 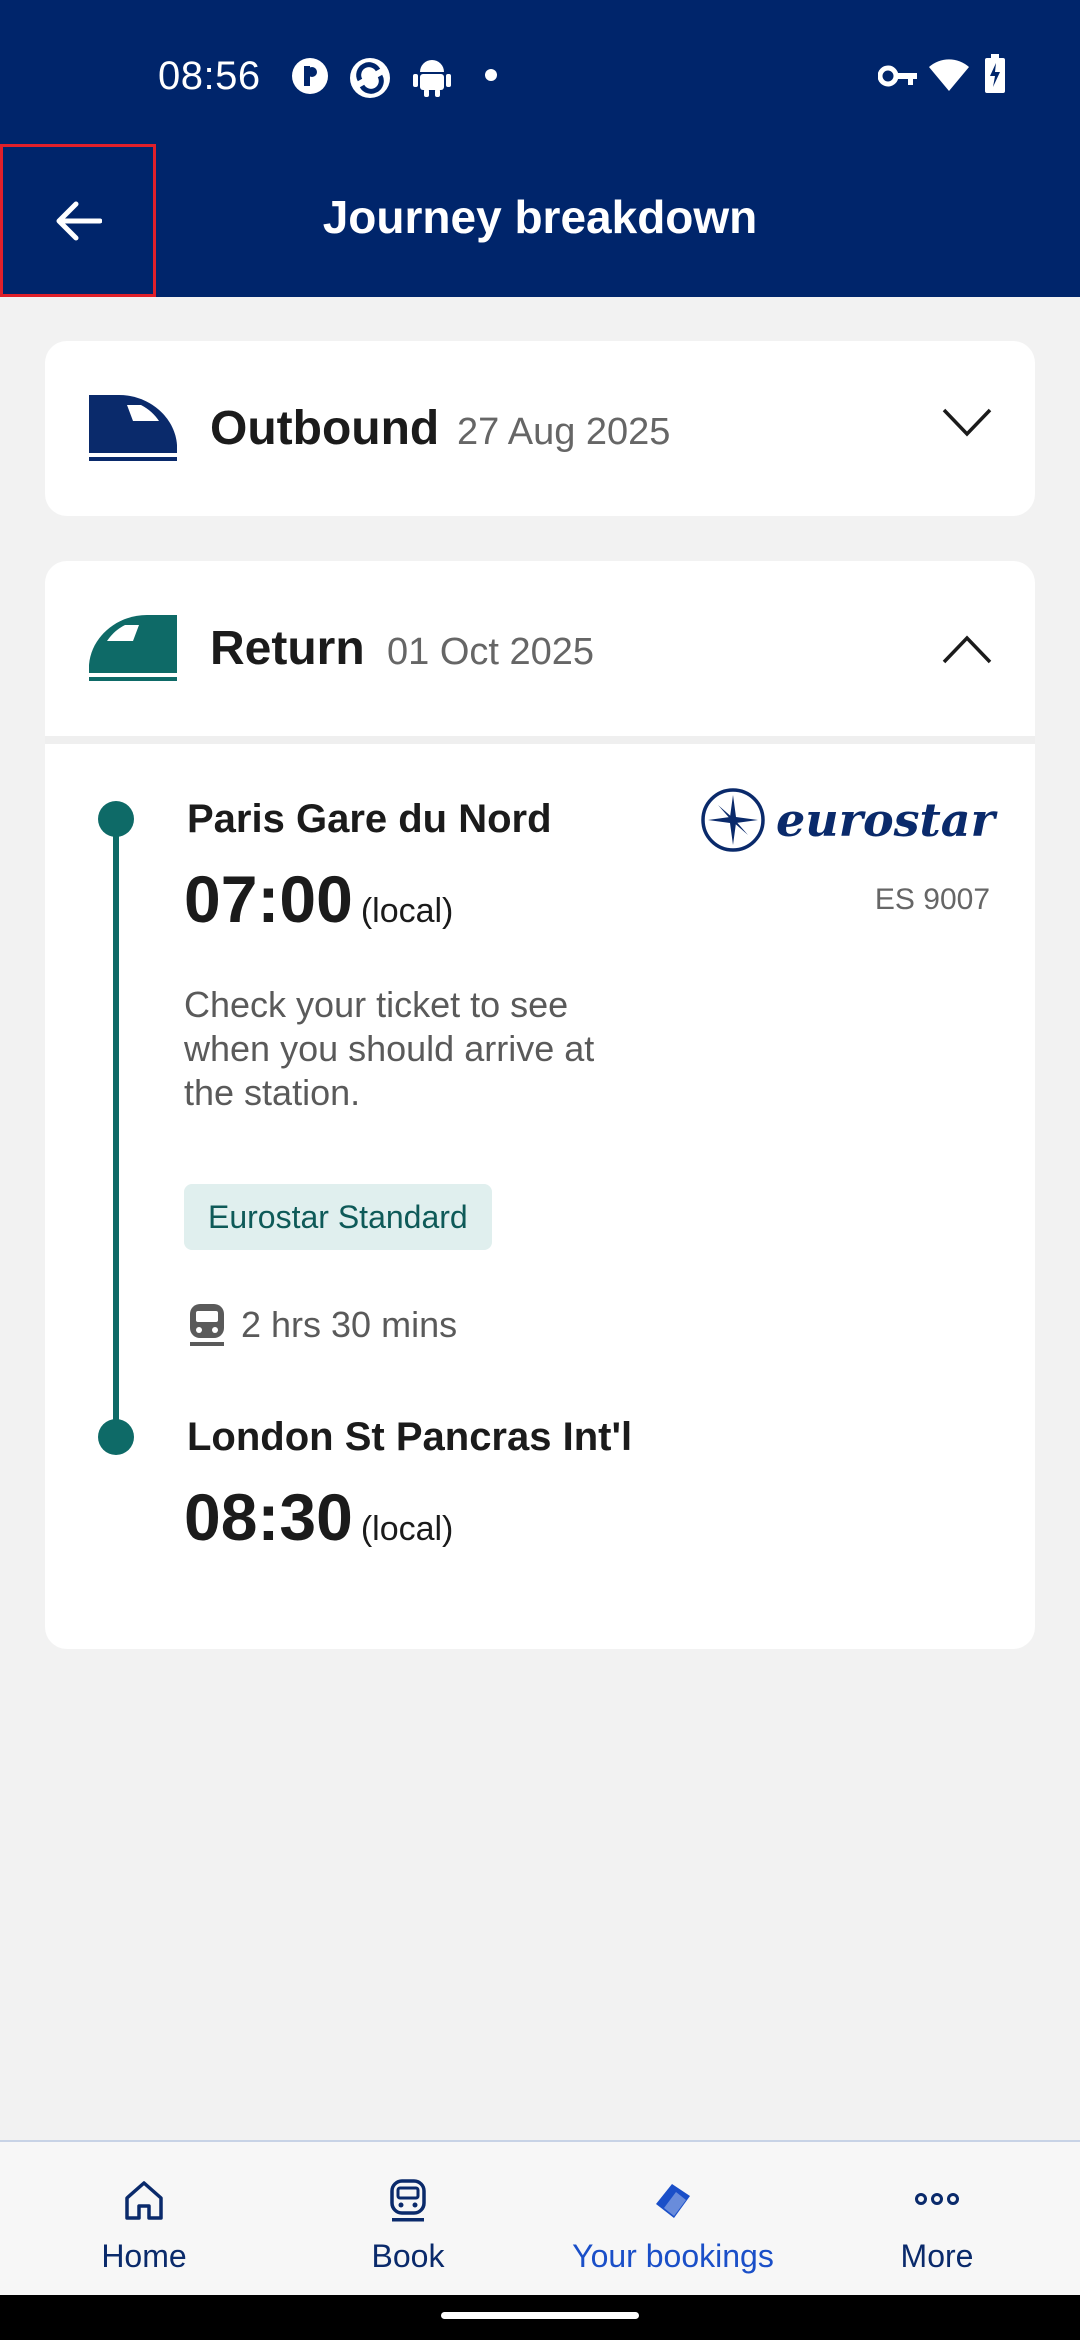 What do you see at coordinates (673, 2256) in the screenshot?
I see `nav-your-bookings-label: Your bookings` at bounding box center [673, 2256].